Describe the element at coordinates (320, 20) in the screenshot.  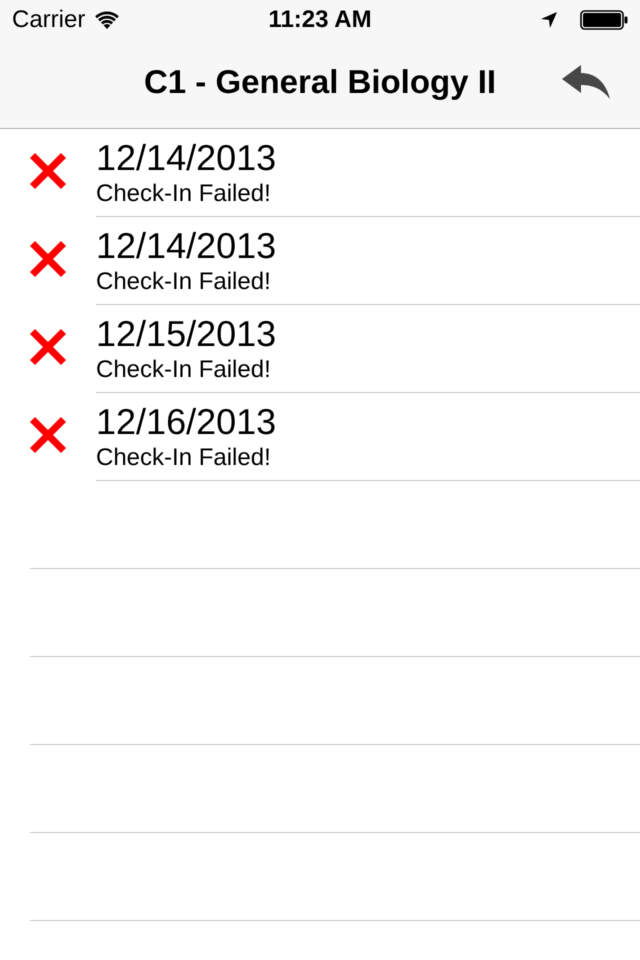
I see `clock-time: 11:23 AM` at that location.